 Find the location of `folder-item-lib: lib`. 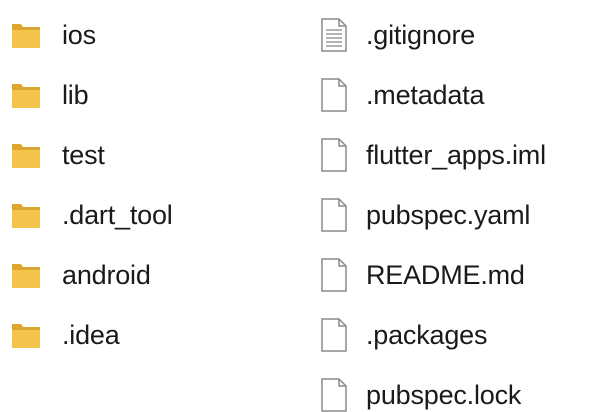

folder-item-lib: lib is located at coordinates (90, 95).